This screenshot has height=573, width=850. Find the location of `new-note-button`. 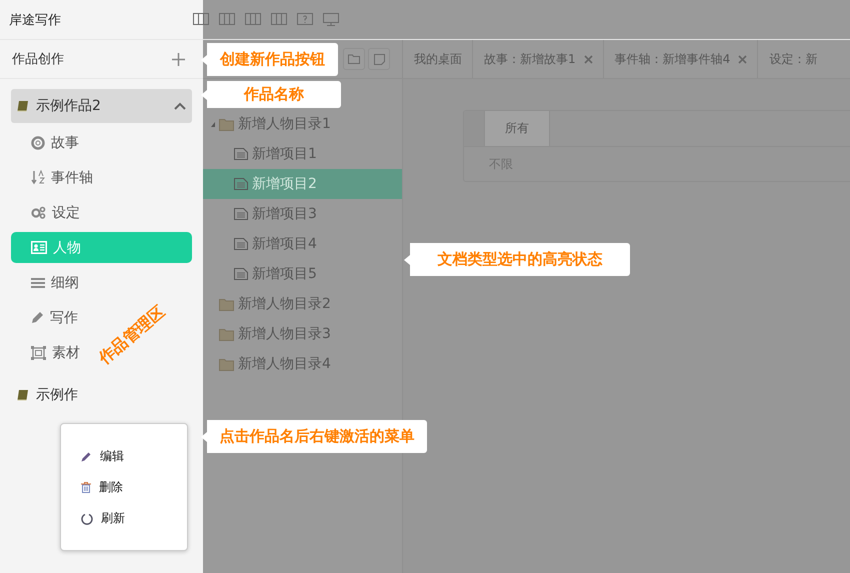

new-note-button is located at coordinates (379, 59).